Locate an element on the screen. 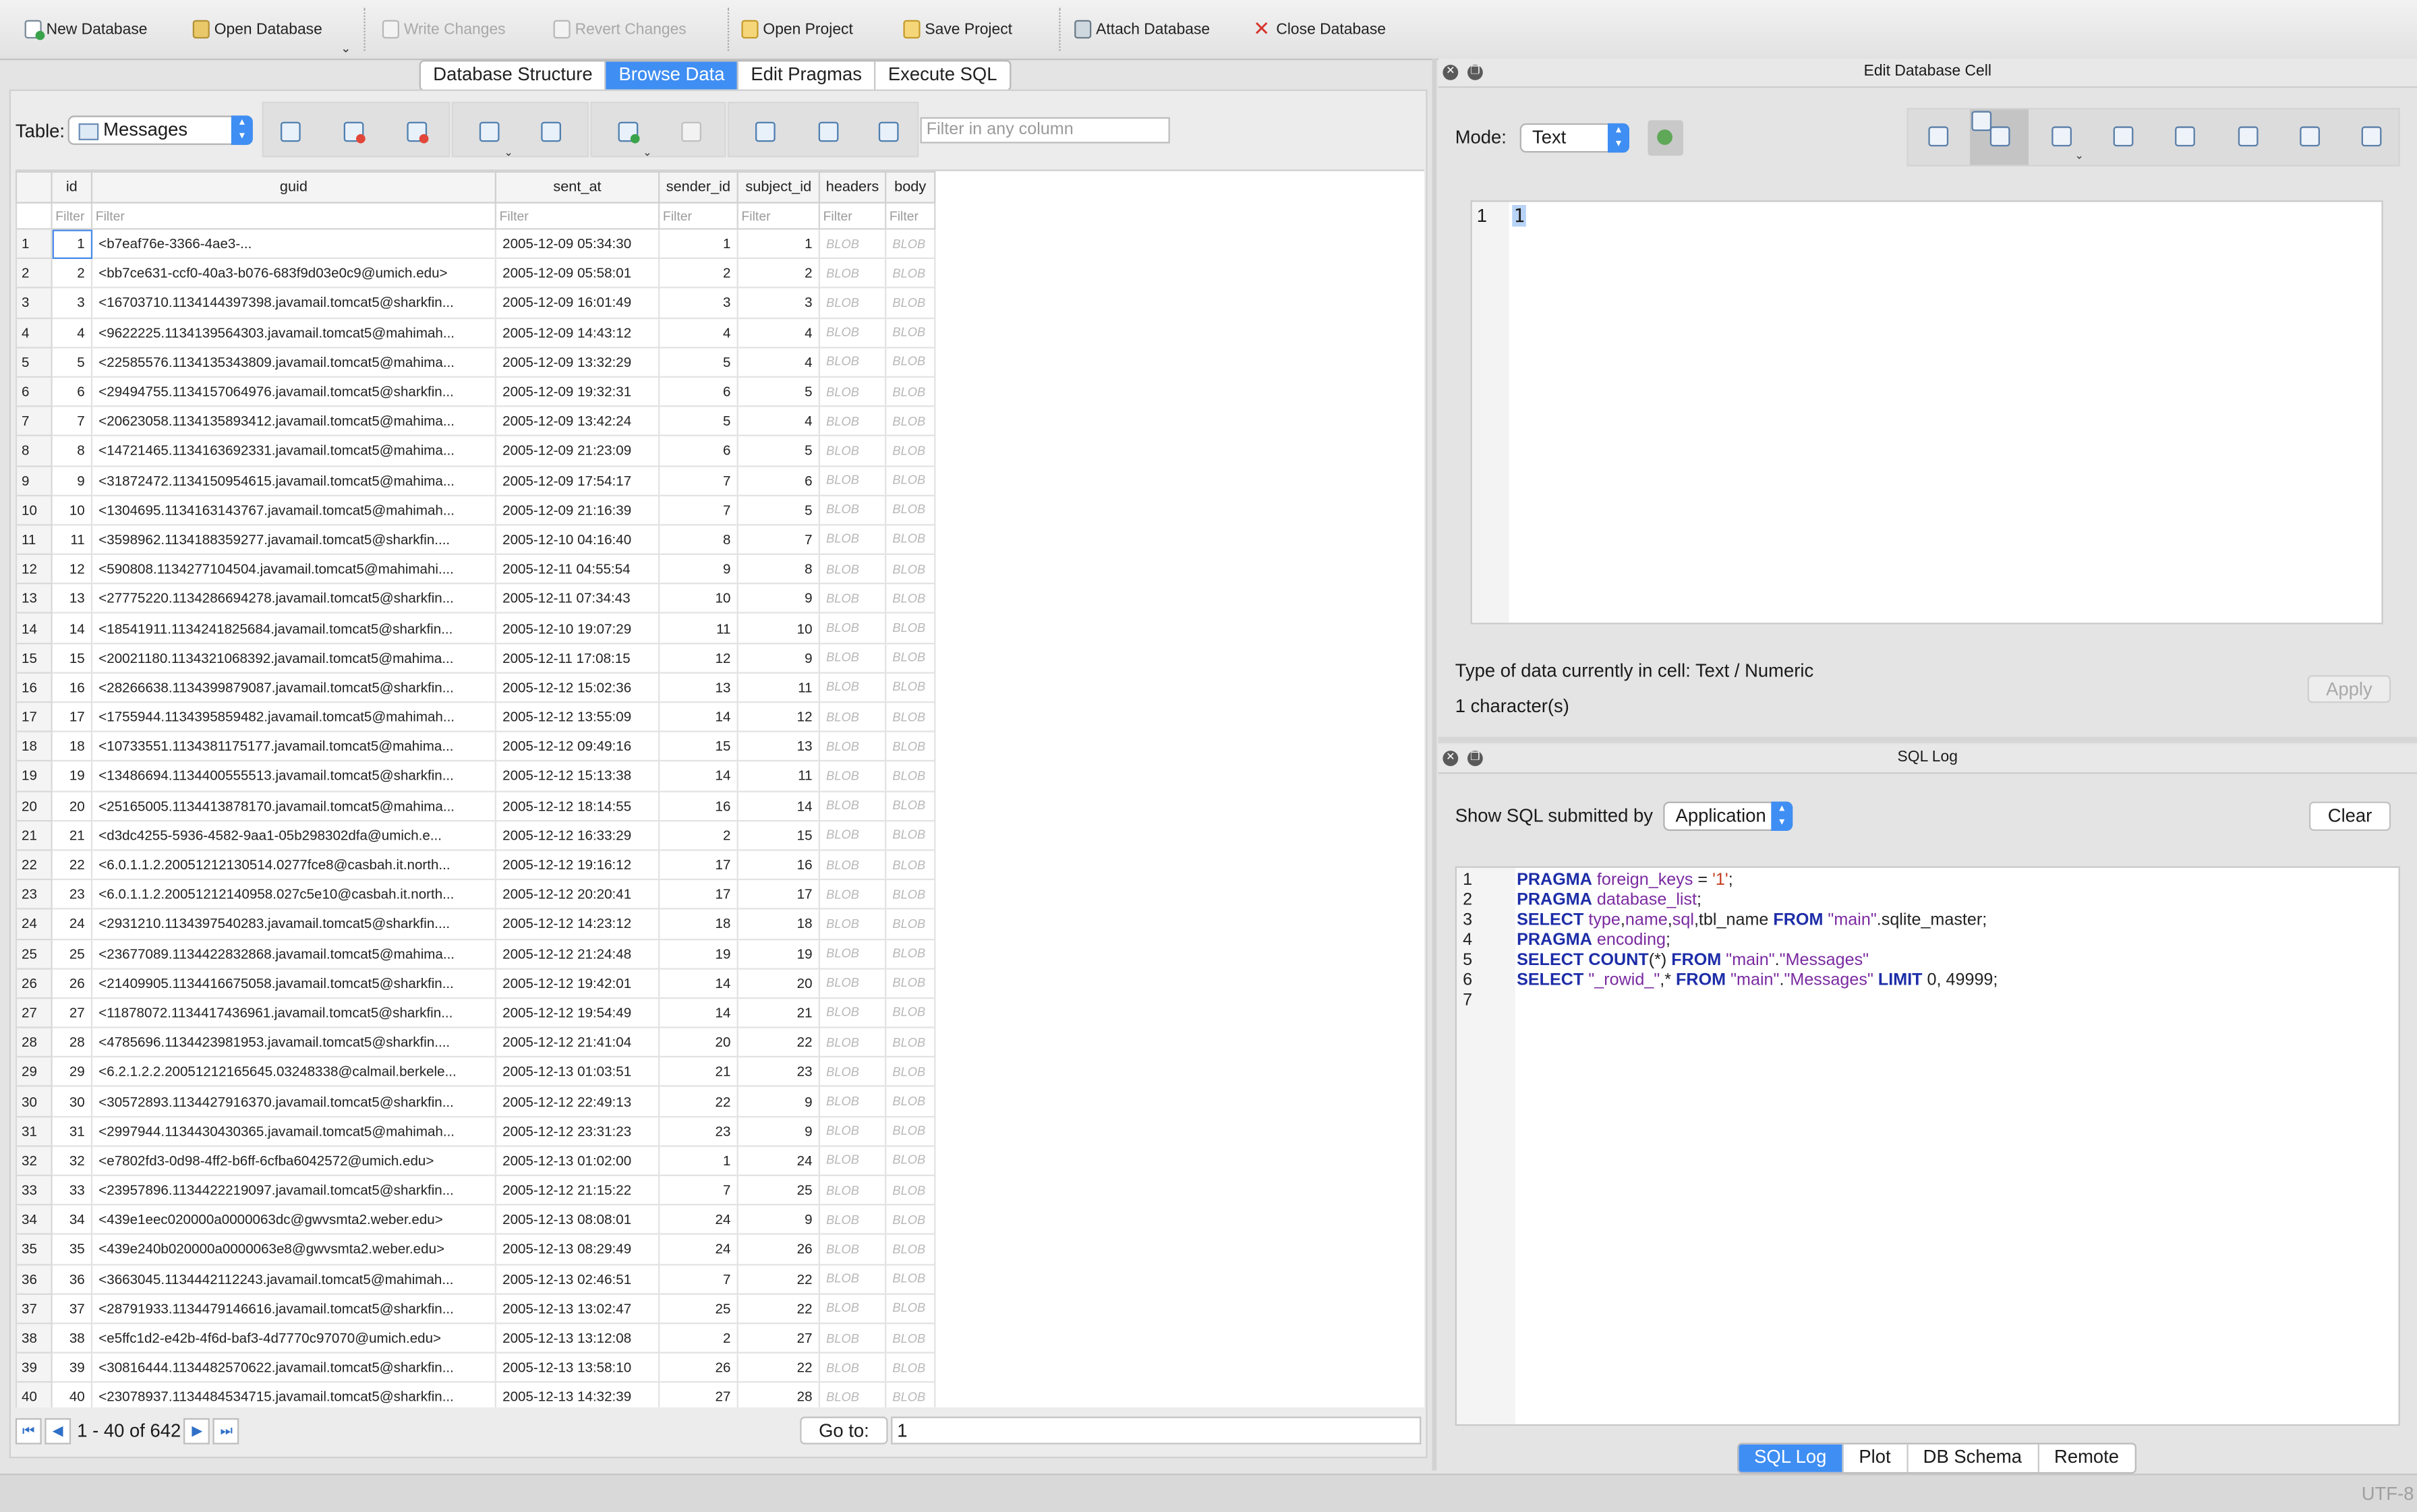  cell-sender-id: 13 is located at coordinates (698, 687).